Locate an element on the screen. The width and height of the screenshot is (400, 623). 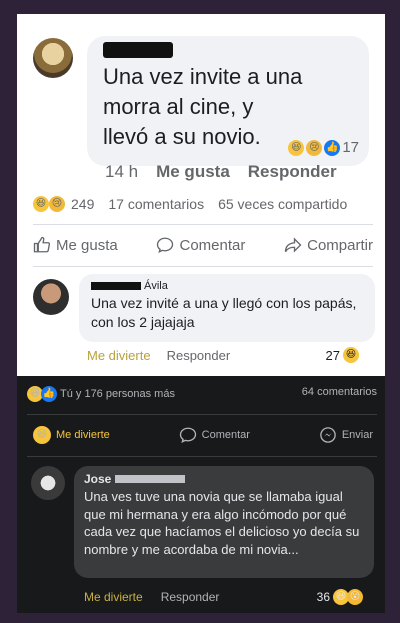
share-button: Compartir is located at coordinates (328, 245).